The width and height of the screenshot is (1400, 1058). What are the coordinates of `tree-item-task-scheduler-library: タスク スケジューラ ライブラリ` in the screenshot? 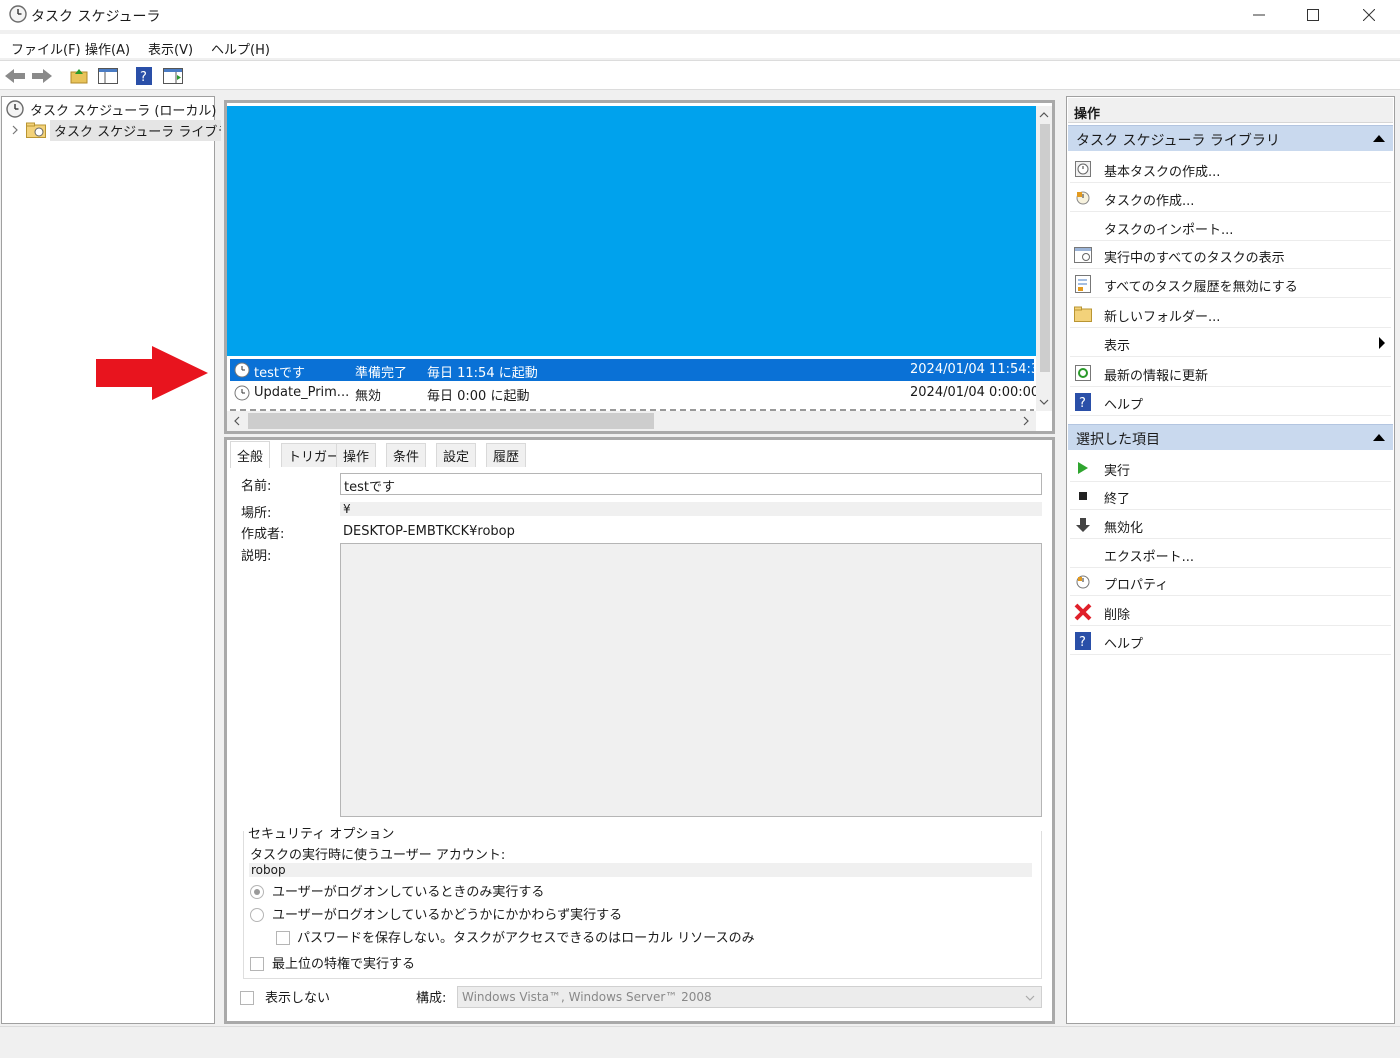 It's located at (129, 130).